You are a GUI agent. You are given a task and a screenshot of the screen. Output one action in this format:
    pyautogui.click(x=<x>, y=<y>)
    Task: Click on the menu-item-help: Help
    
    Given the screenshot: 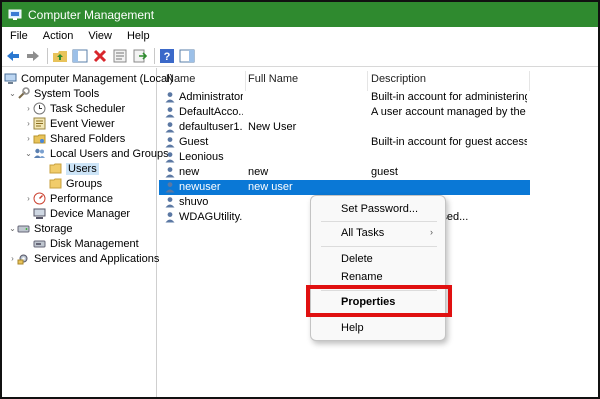 What is the action you would take?
    pyautogui.click(x=352, y=328)
    